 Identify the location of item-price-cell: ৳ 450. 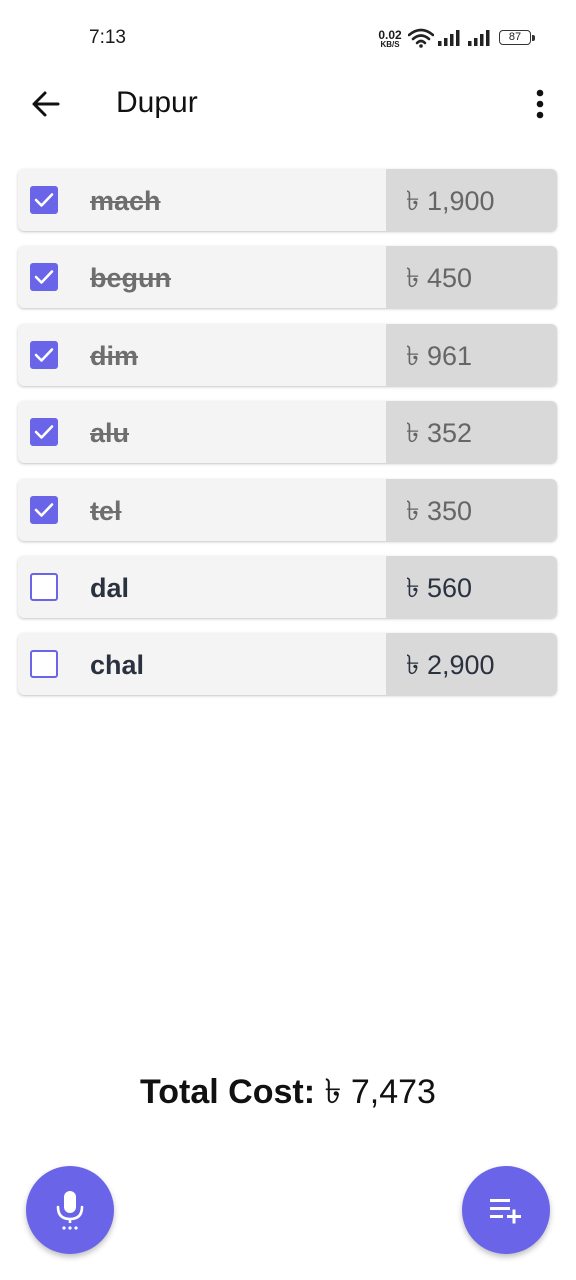
(471, 277).